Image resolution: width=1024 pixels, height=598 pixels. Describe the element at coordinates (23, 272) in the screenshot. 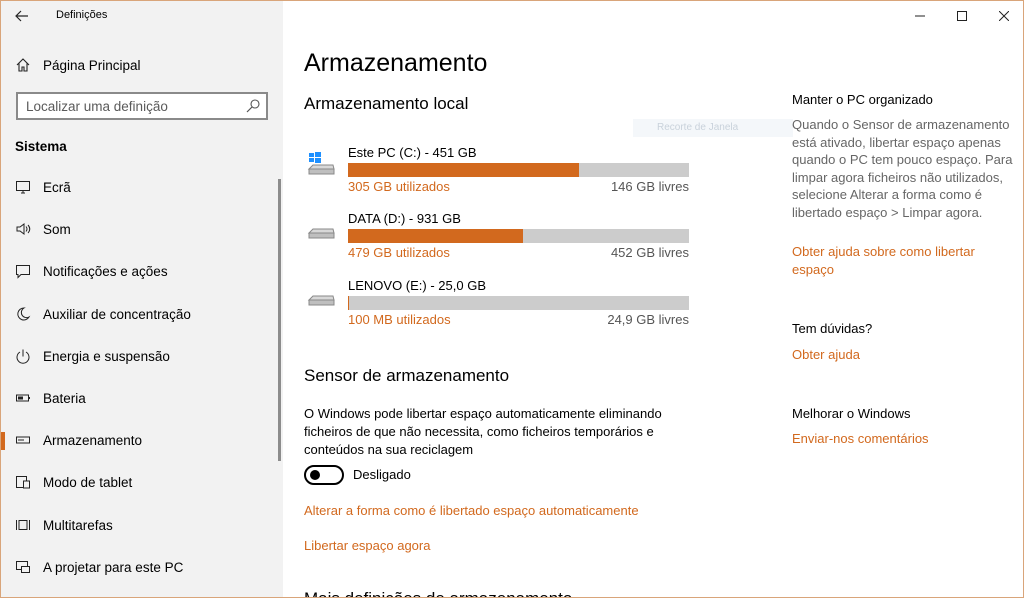

I see `notification-icon` at that location.